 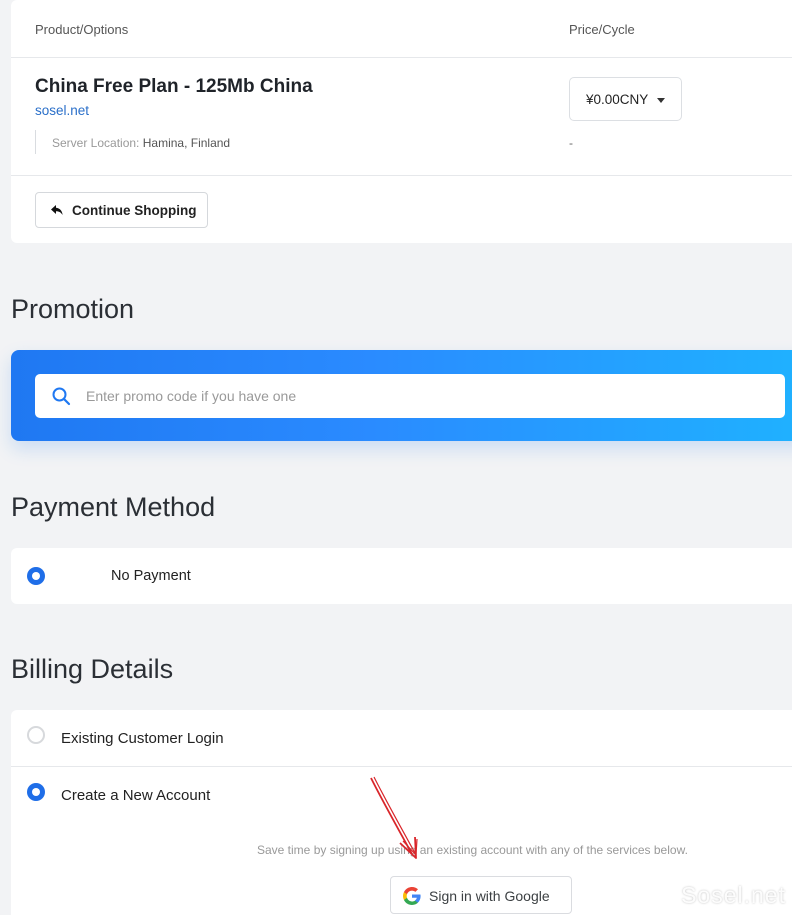 I want to click on payment-radio-no-payment, so click(x=36, y=576).